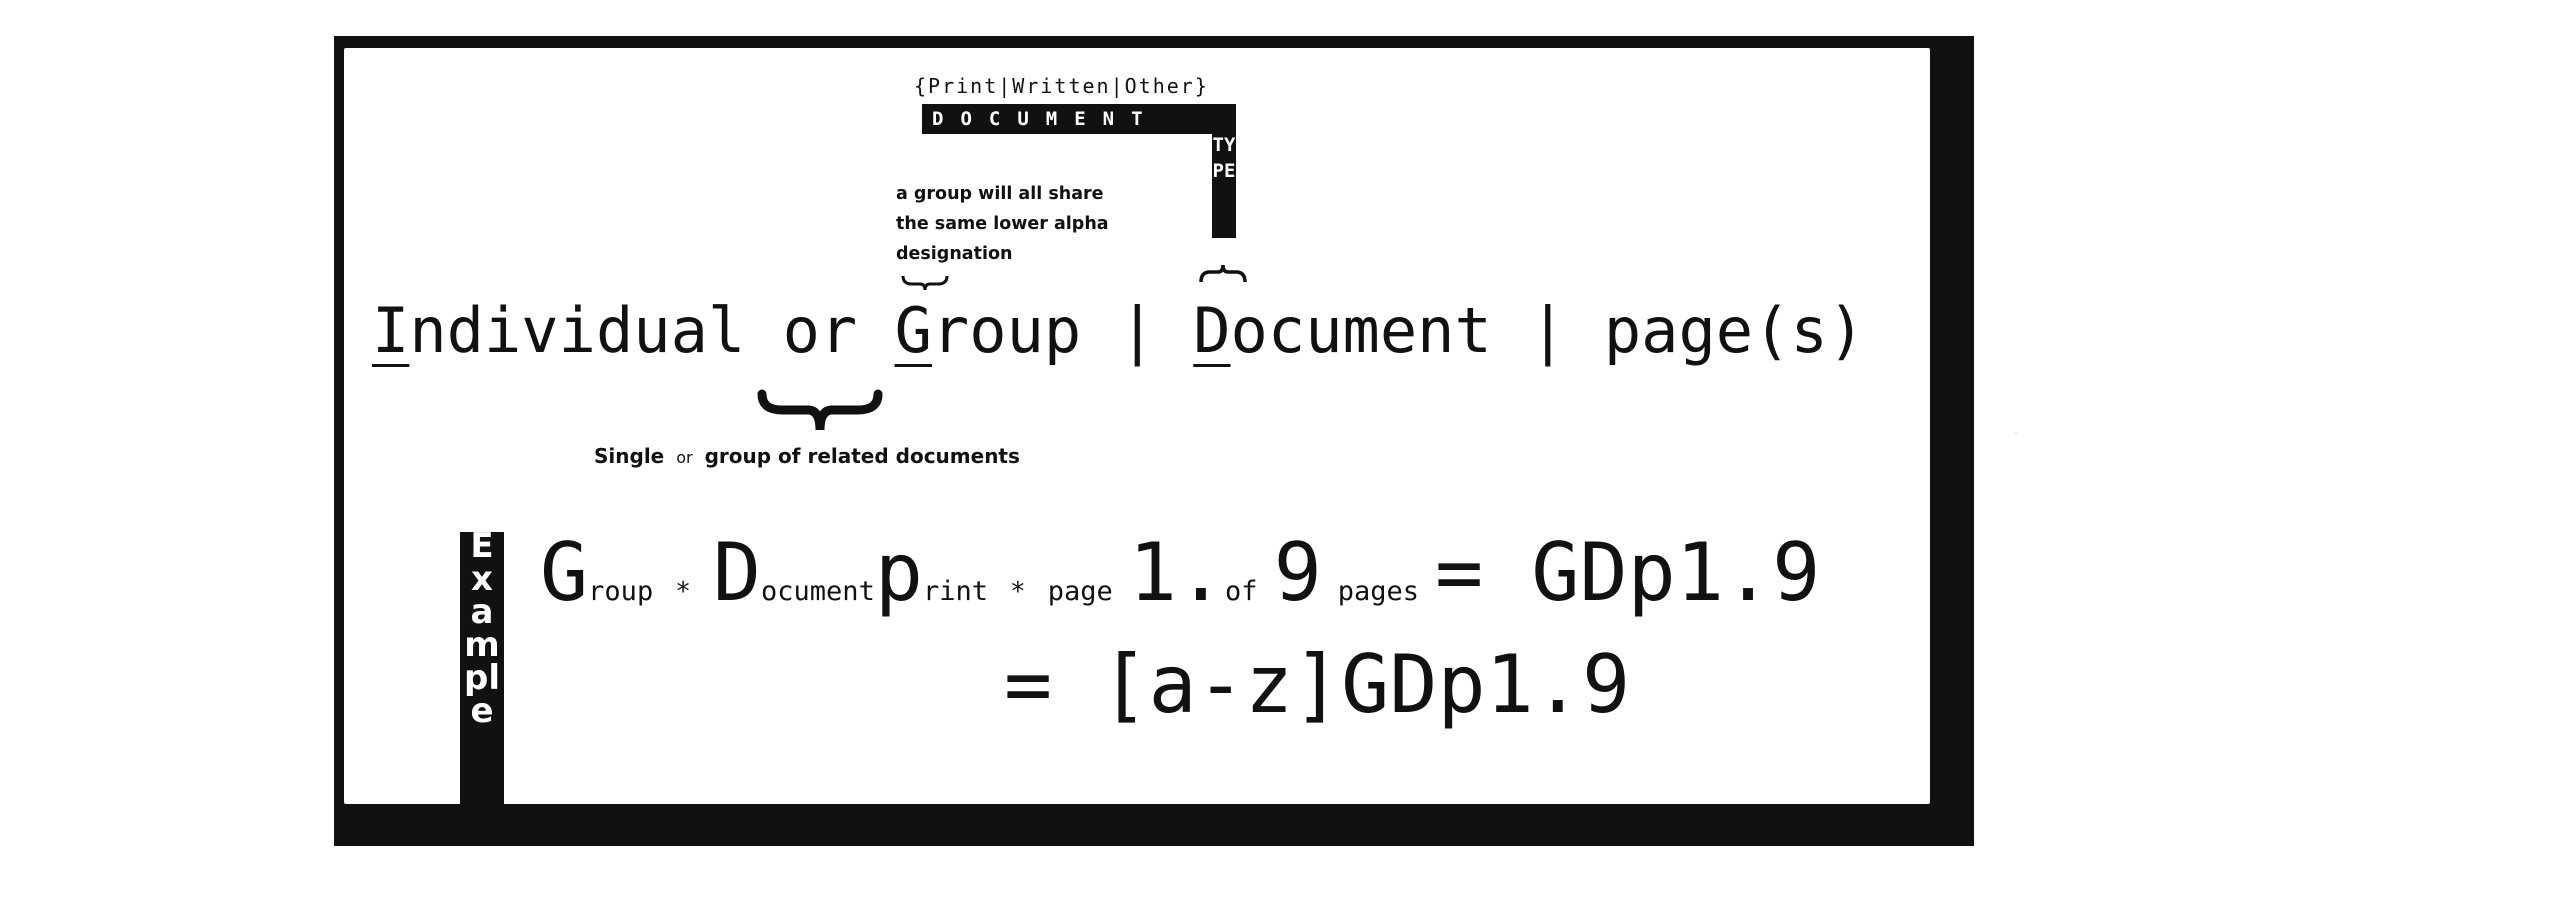  What do you see at coordinates (1078, 119) in the screenshot?
I see `document-type-label: DOCUMENT` at bounding box center [1078, 119].